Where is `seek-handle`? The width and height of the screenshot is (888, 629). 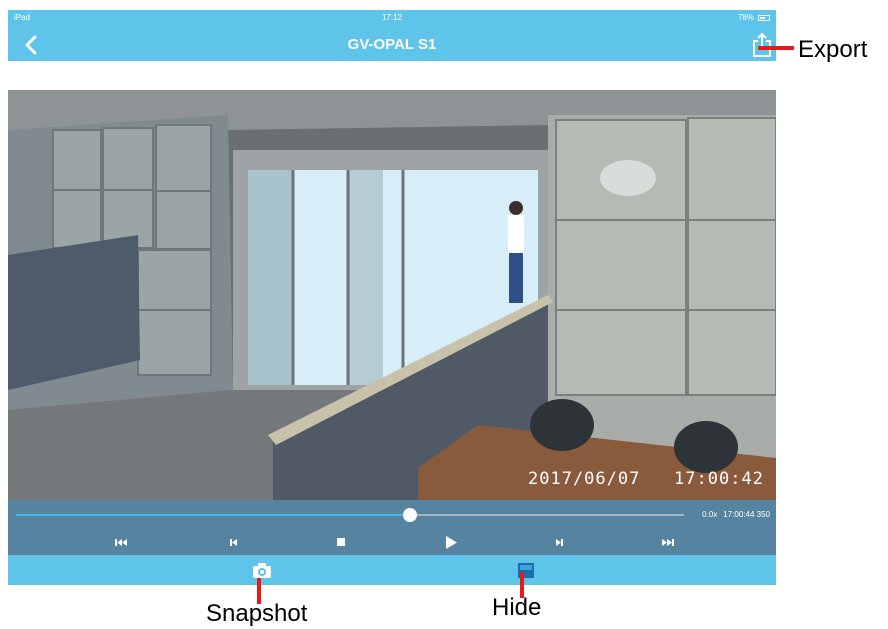 seek-handle is located at coordinates (410, 515).